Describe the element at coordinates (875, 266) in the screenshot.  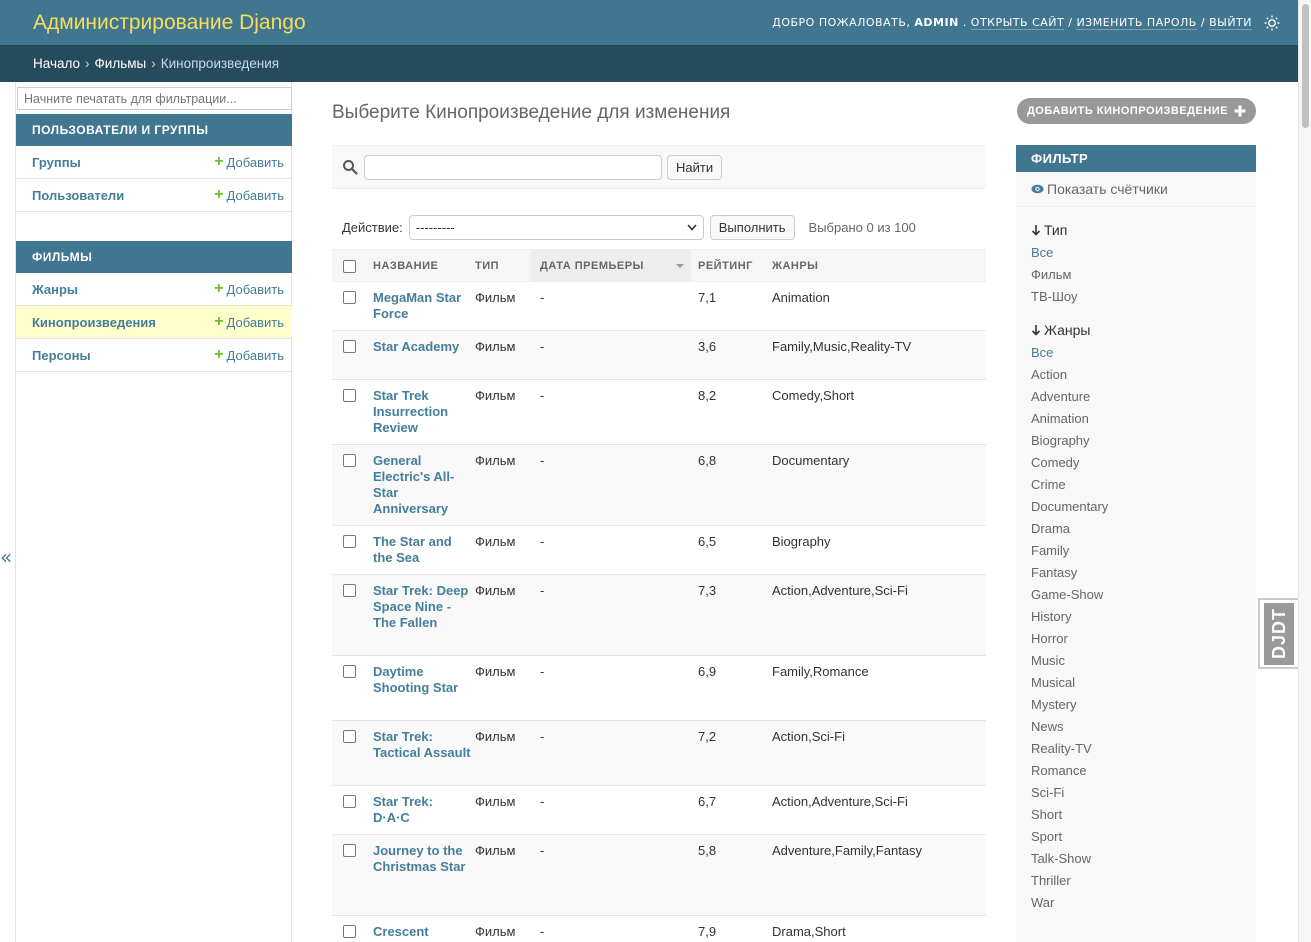
I see `column-header-genres: ЖАНРЫ` at that location.